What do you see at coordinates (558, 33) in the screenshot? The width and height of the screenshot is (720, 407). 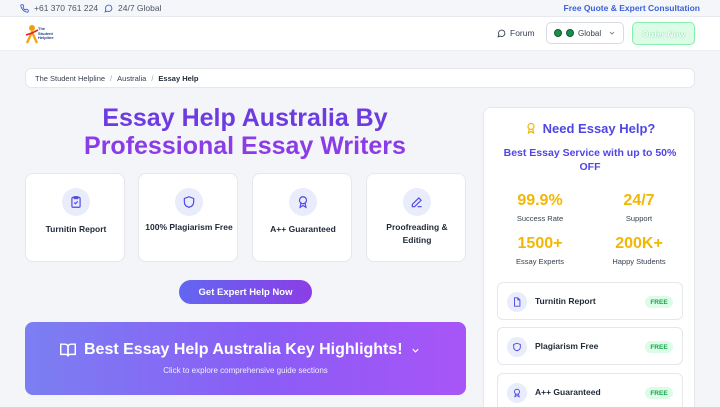 I see `globe-icon` at bounding box center [558, 33].